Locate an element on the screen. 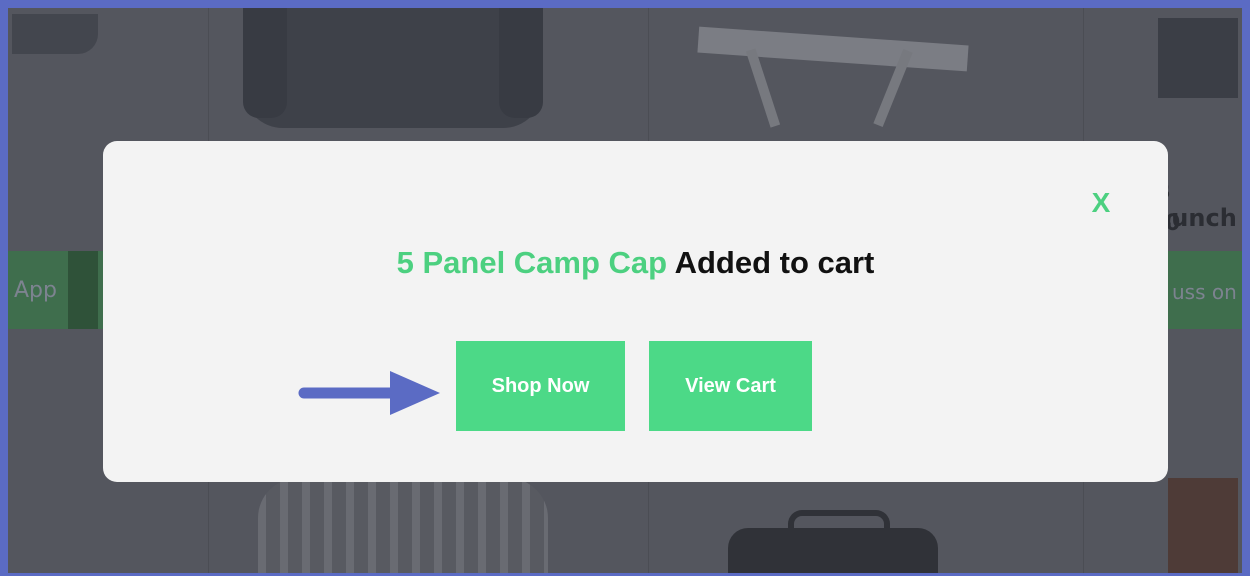 Image resolution: width=1250 pixels, height=576 pixels. close-button: X is located at coordinates (1101, 203).